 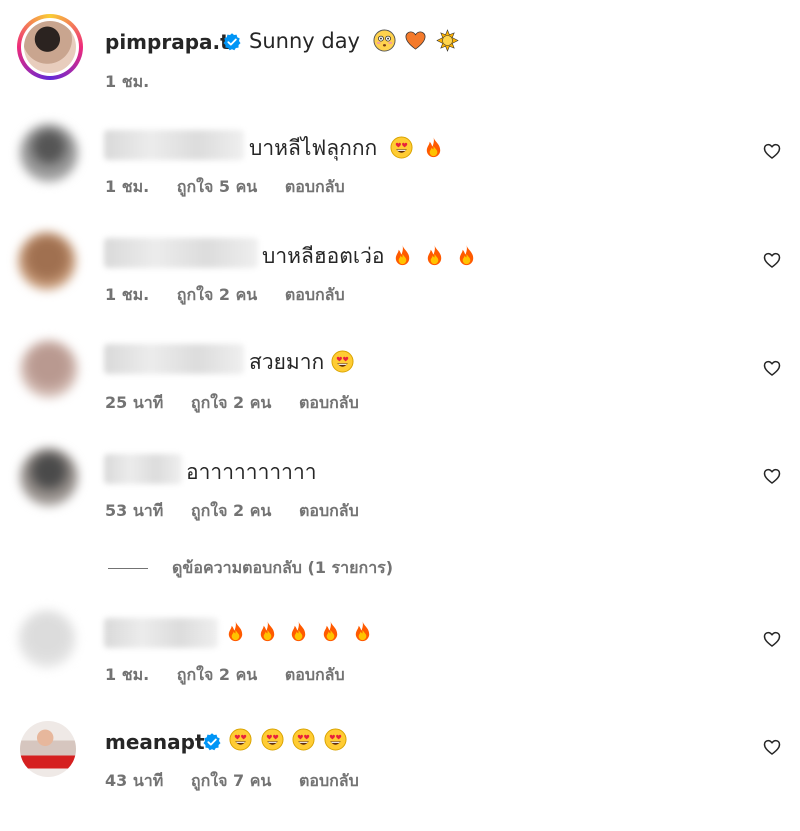 I want to click on comment-time: 43 นาที, so click(x=134, y=780).